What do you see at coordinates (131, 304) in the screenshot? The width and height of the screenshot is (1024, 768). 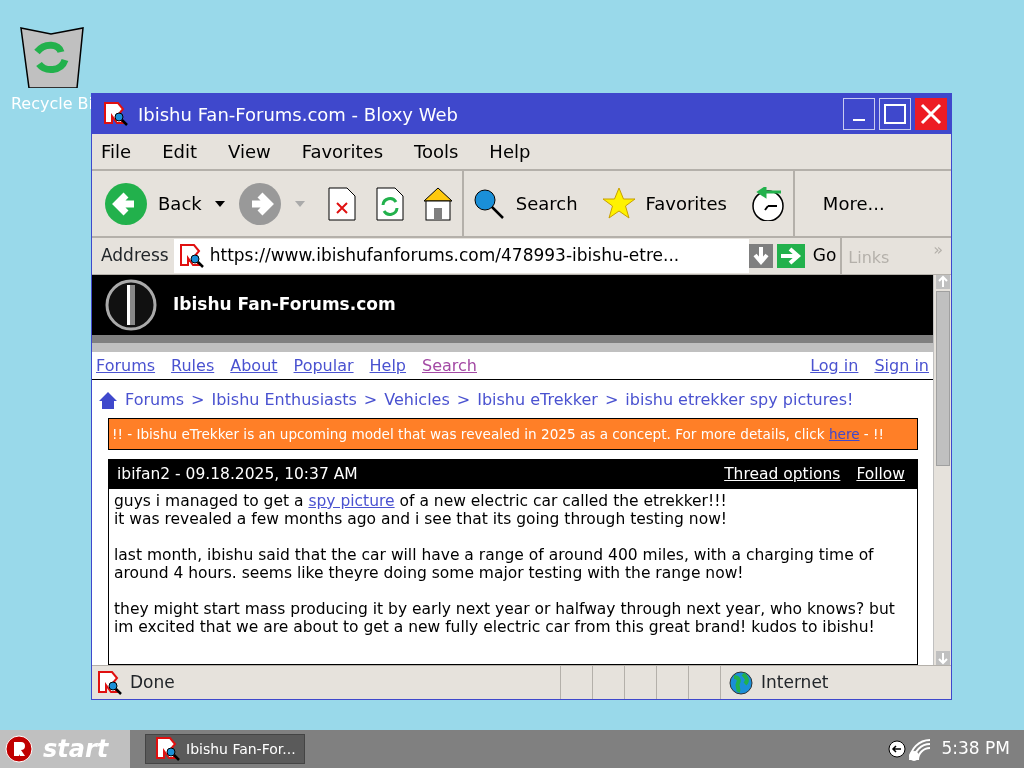 I see `site-logo-icon` at bounding box center [131, 304].